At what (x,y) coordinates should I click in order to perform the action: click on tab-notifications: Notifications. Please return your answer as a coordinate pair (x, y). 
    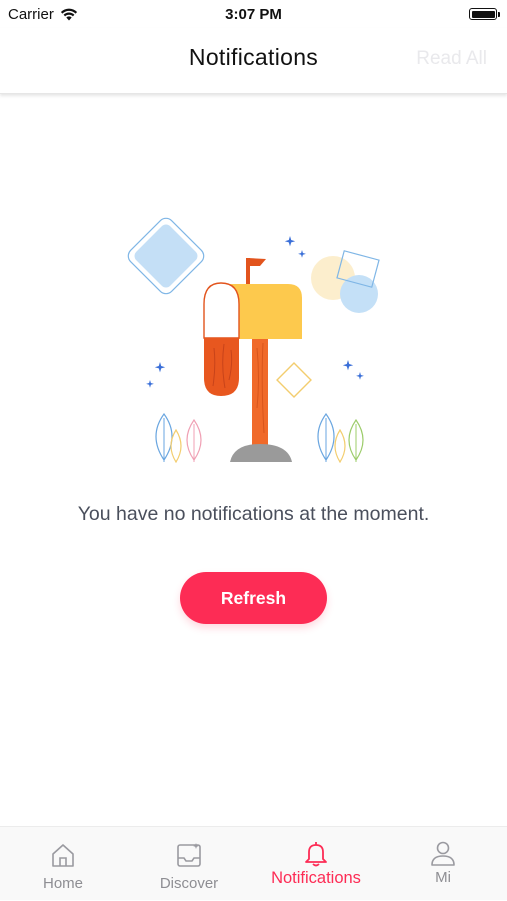
    Looking at the image, I should click on (316, 864).